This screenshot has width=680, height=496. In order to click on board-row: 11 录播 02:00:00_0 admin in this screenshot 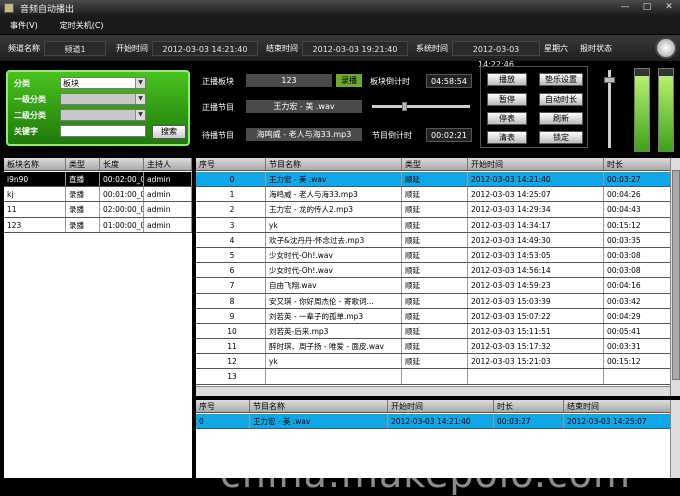, I will do `click(98, 210)`.